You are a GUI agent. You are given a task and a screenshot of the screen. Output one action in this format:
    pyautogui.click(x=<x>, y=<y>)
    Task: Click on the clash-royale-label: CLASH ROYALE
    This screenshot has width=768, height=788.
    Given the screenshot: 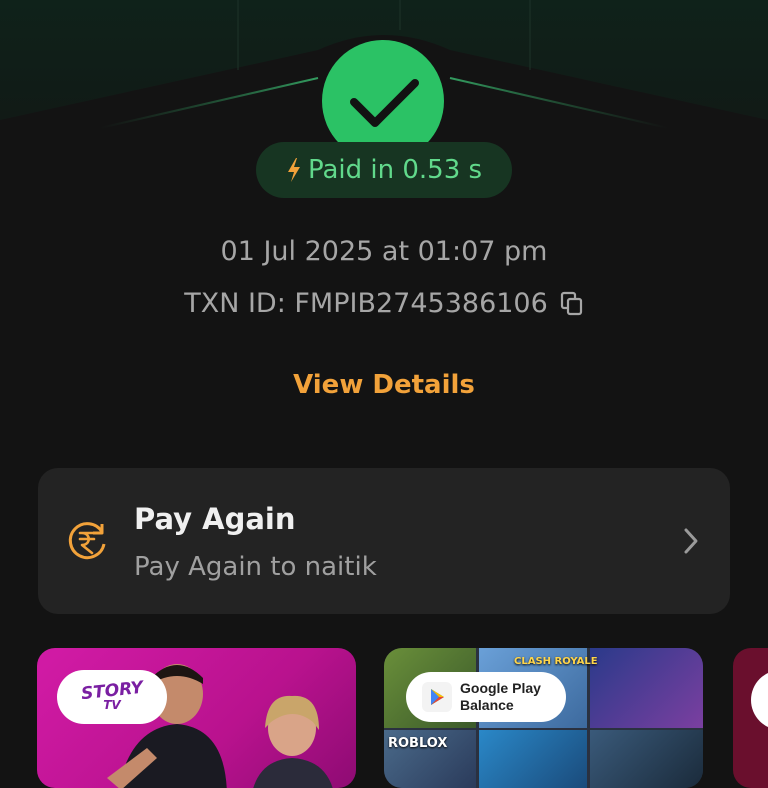 What is the action you would take?
    pyautogui.click(x=556, y=661)
    